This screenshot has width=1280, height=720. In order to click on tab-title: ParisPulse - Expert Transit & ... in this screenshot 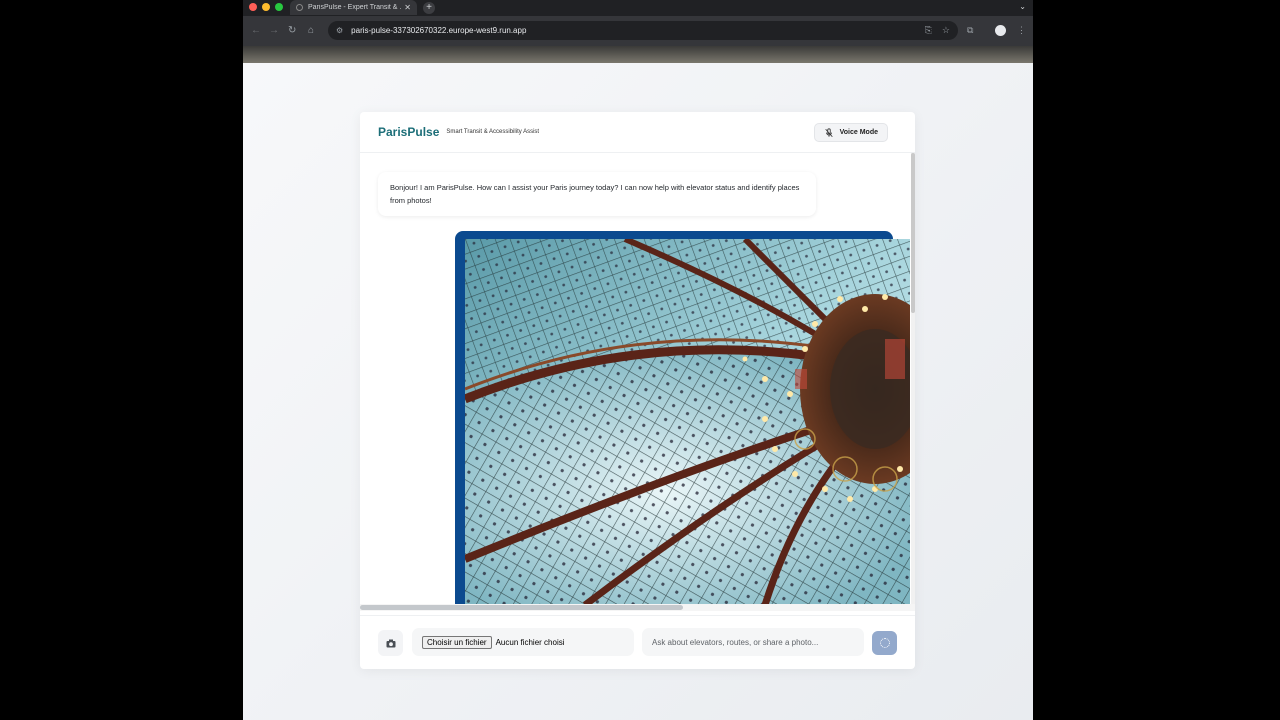, I will do `click(355, 7)`.